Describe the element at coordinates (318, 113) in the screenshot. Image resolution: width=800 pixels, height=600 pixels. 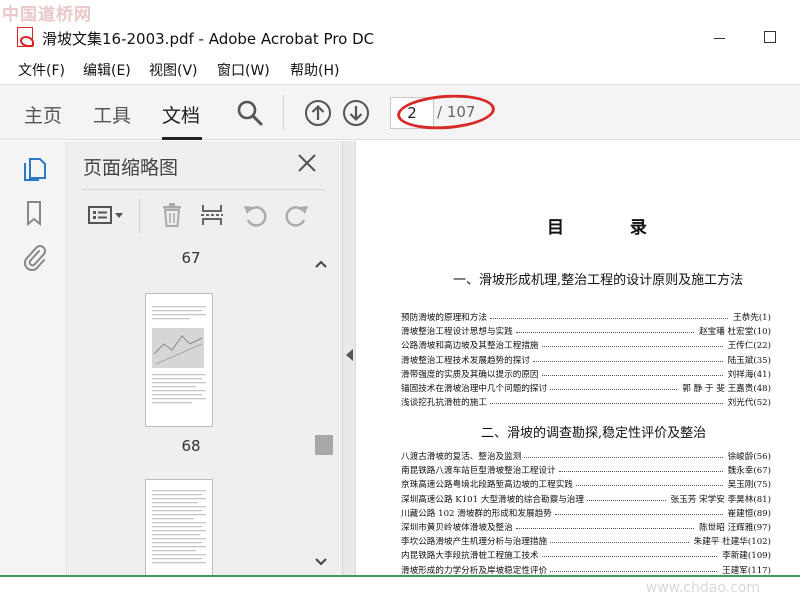
I see `previous-page-icon` at that location.